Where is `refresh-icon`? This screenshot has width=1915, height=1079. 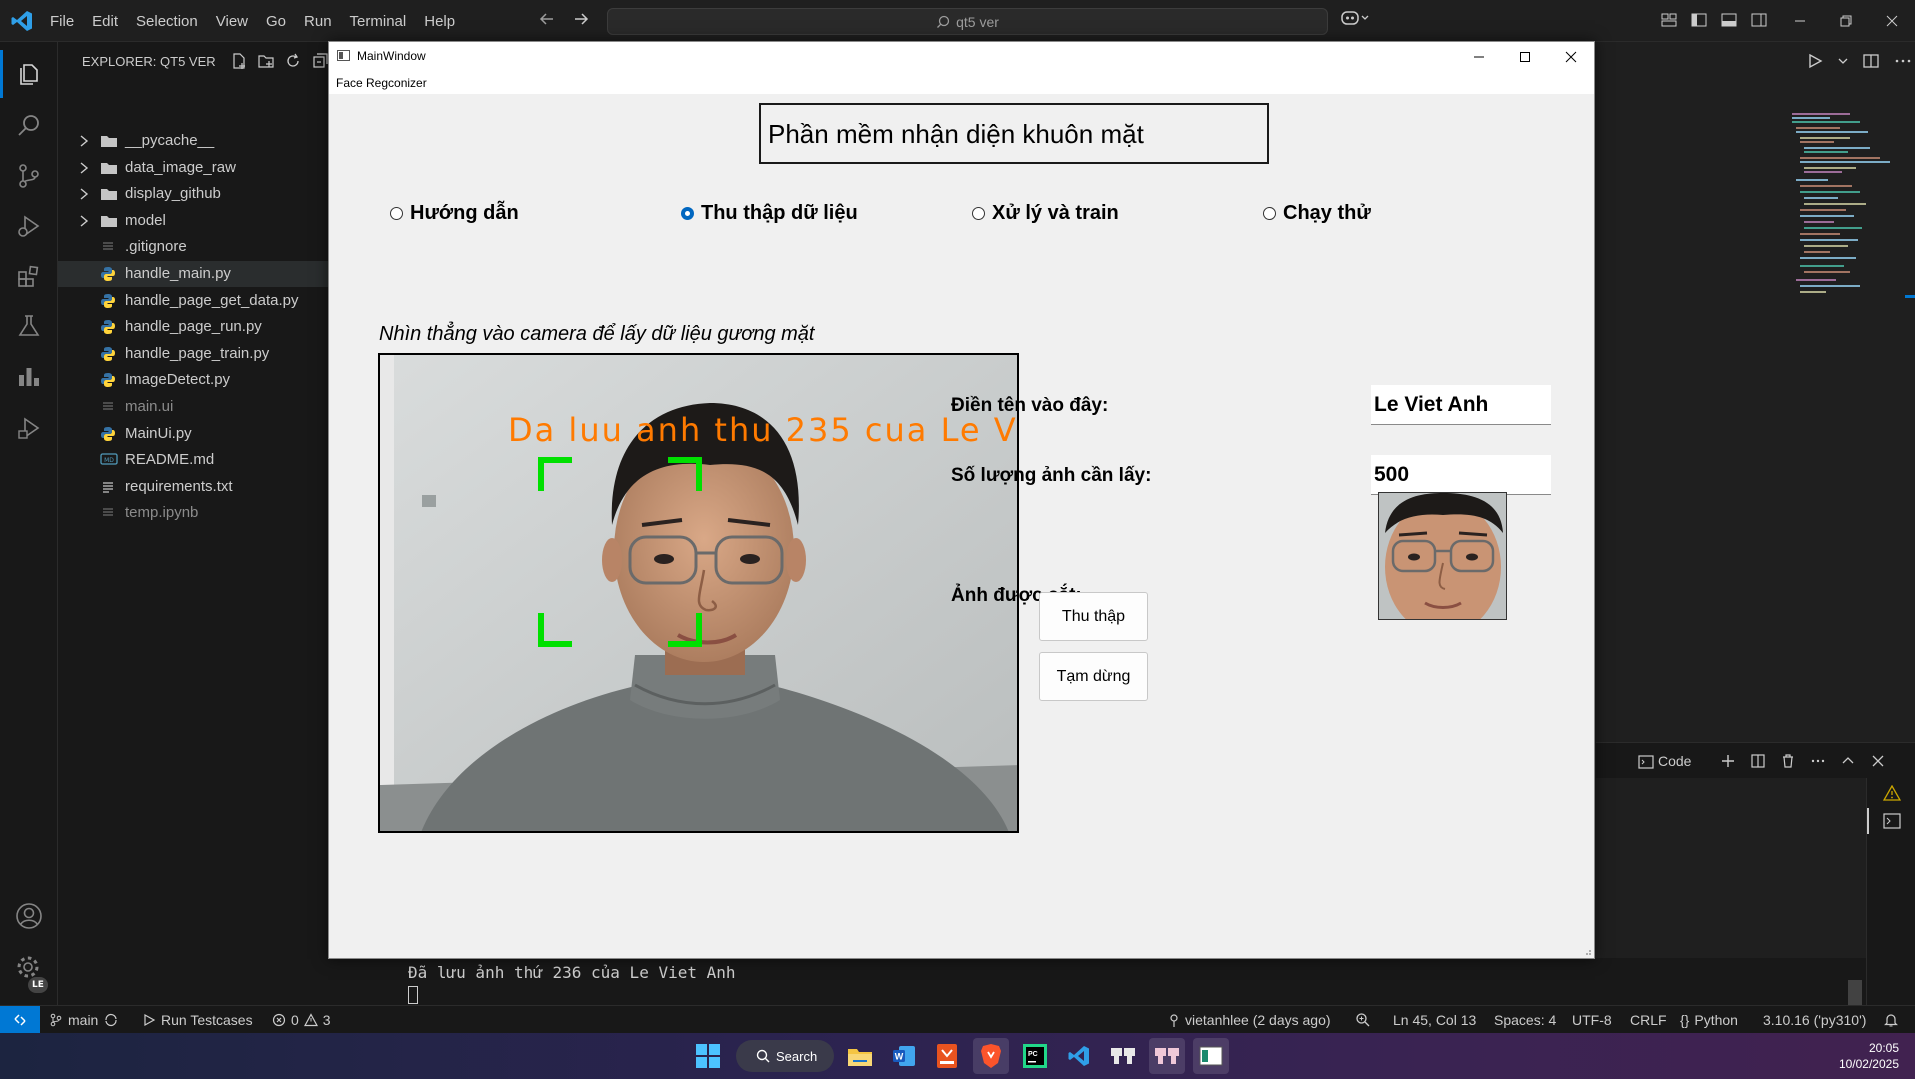 refresh-icon is located at coordinates (293, 61).